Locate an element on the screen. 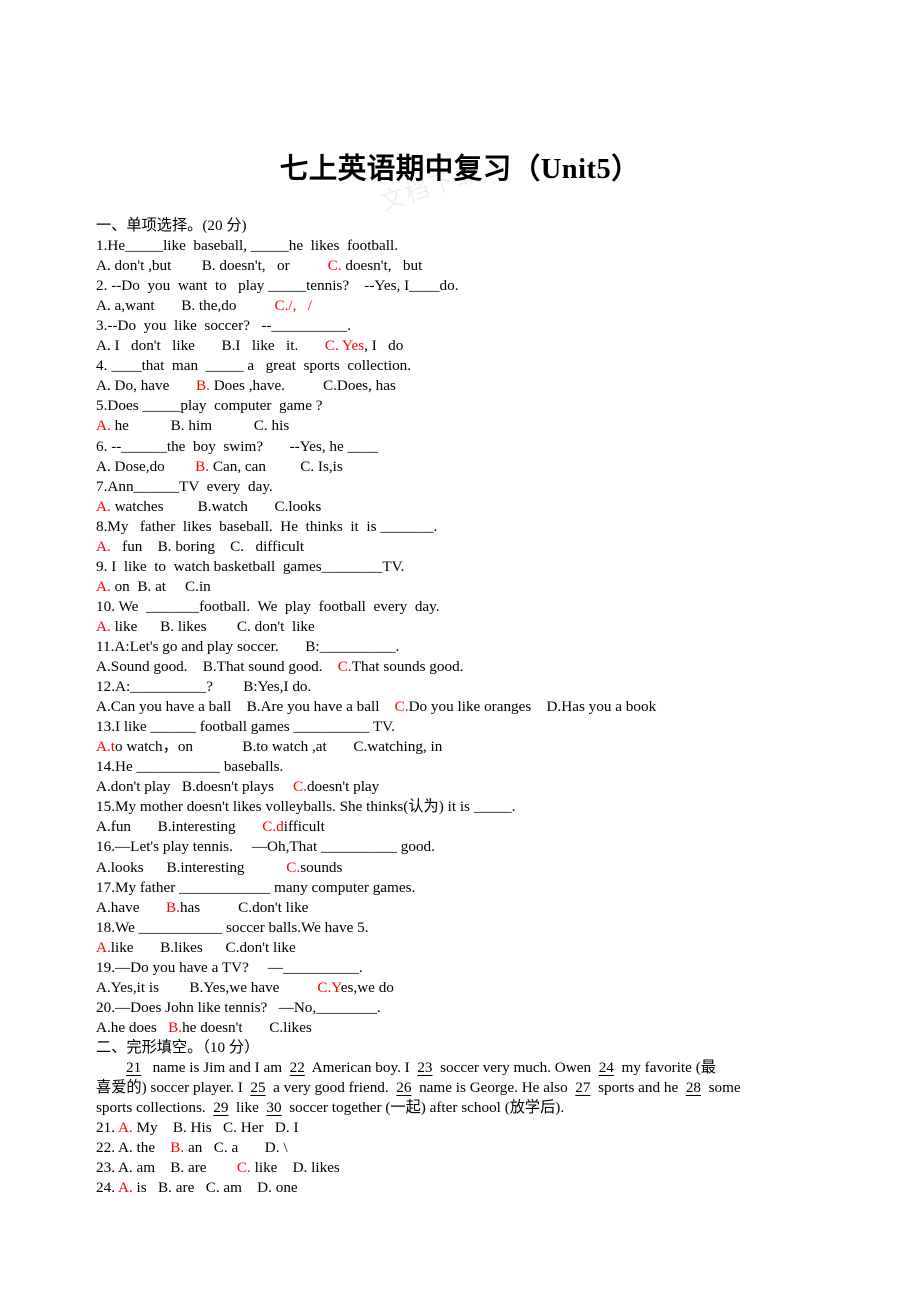 The image size is (920, 1302). section-1-heading: 一、单项选择。(20 分) is located at coordinates (171, 225).